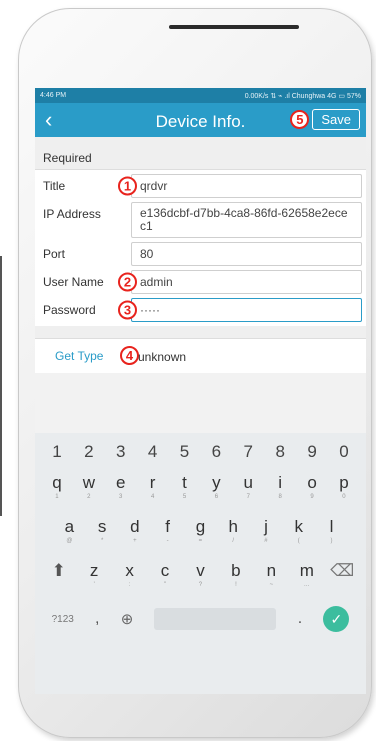  Describe the element at coordinates (246, 220) in the screenshot. I see `ip-field: e136dcbf-d7bb-4ca8-86fd-62658e2ecec1` at that location.